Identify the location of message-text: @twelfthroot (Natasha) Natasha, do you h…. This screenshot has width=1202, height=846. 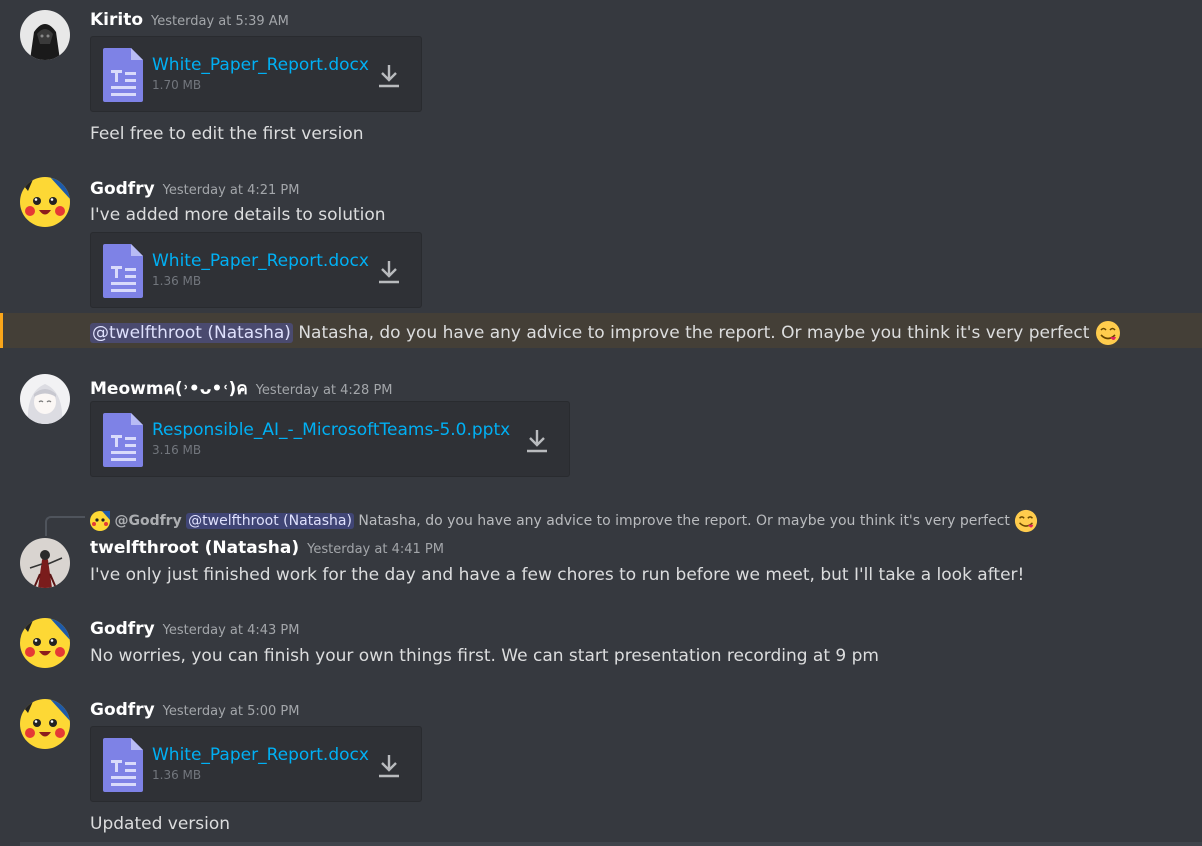
(605, 333).